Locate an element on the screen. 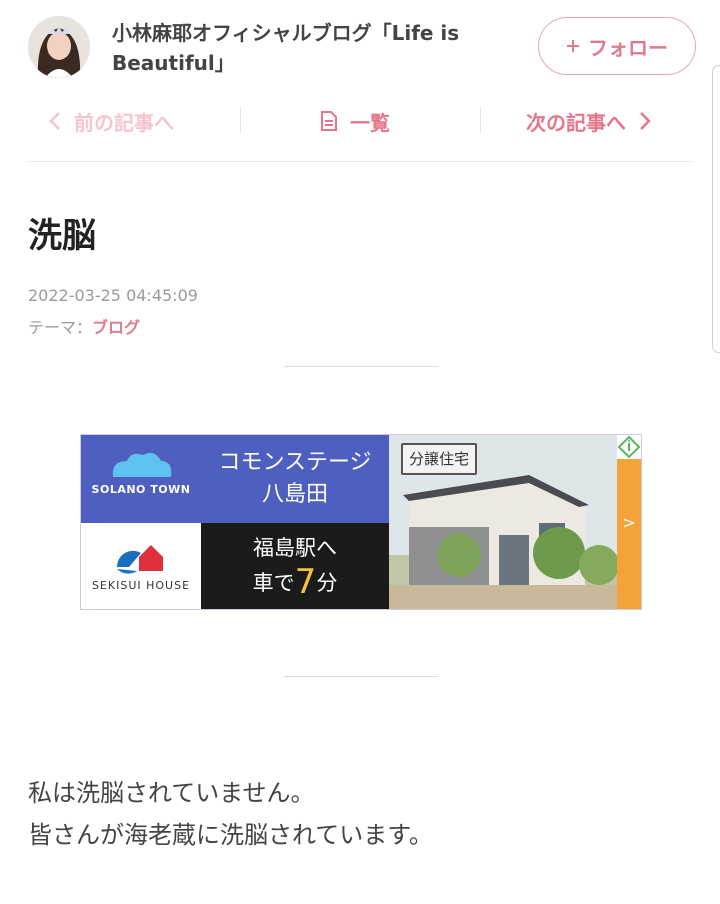  entry-title: 洗脳 is located at coordinates (62, 236).